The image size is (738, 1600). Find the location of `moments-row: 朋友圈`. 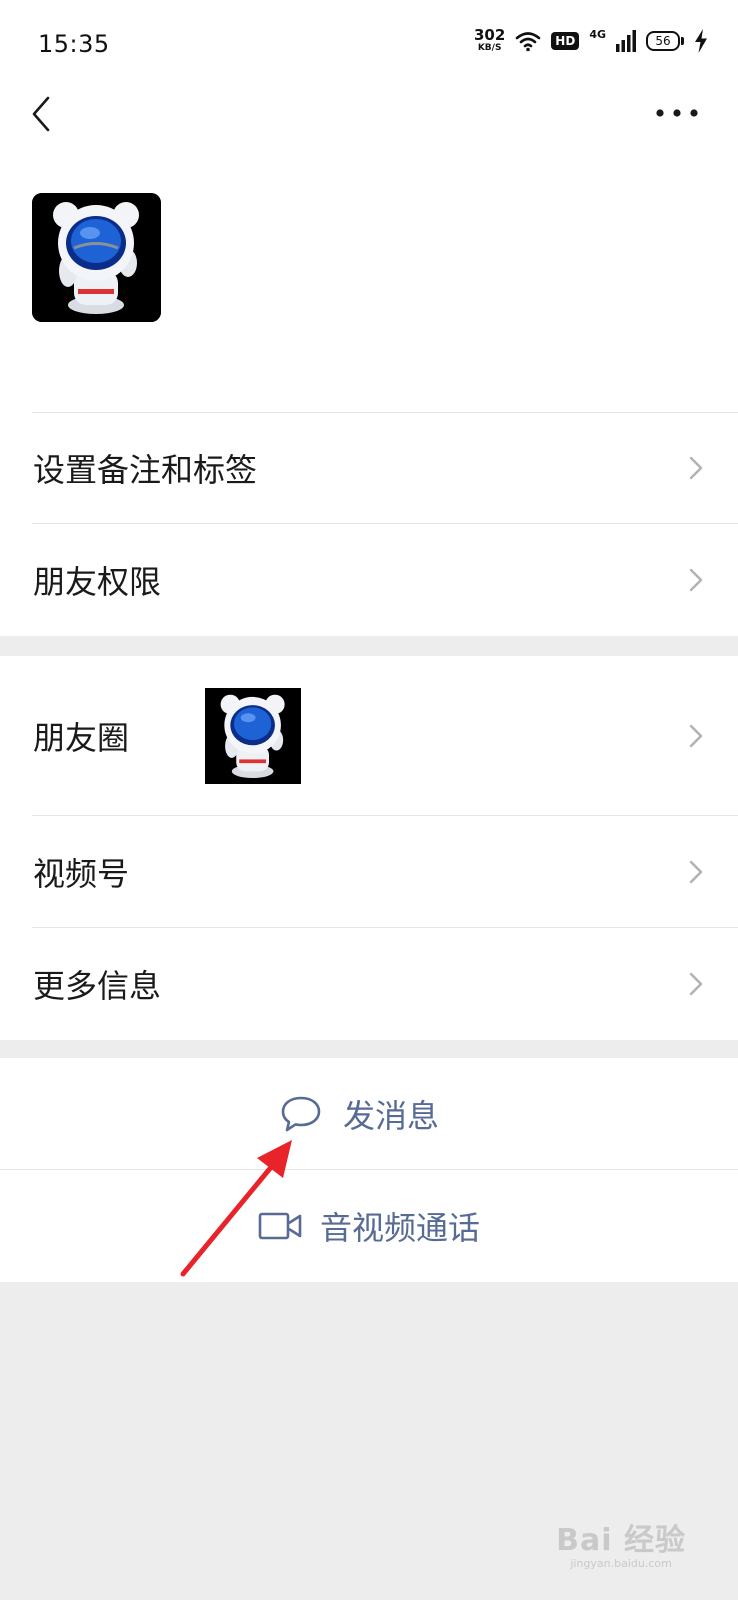

moments-row: 朋友圈 is located at coordinates (369, 736).